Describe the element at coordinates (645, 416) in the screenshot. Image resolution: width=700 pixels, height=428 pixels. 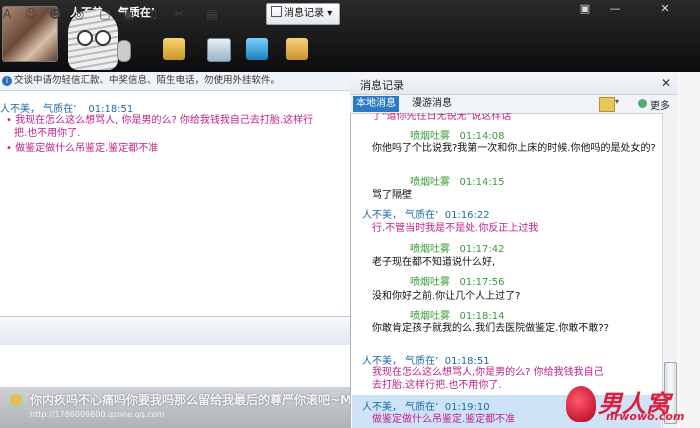
I see `site-logo-url: nrwowo.com` at that location.